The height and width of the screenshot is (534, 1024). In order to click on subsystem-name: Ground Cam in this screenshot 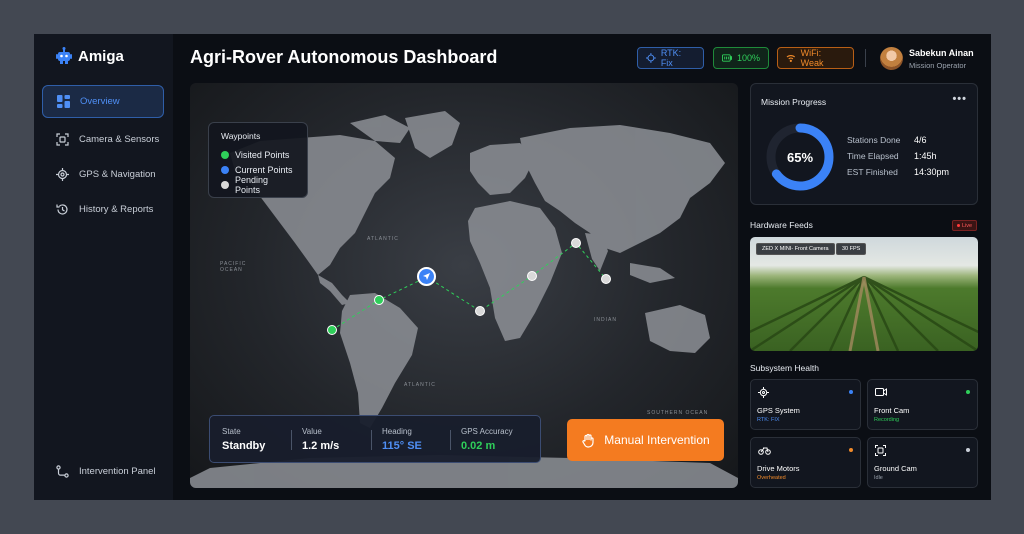, I will do `click(895, 468)`.